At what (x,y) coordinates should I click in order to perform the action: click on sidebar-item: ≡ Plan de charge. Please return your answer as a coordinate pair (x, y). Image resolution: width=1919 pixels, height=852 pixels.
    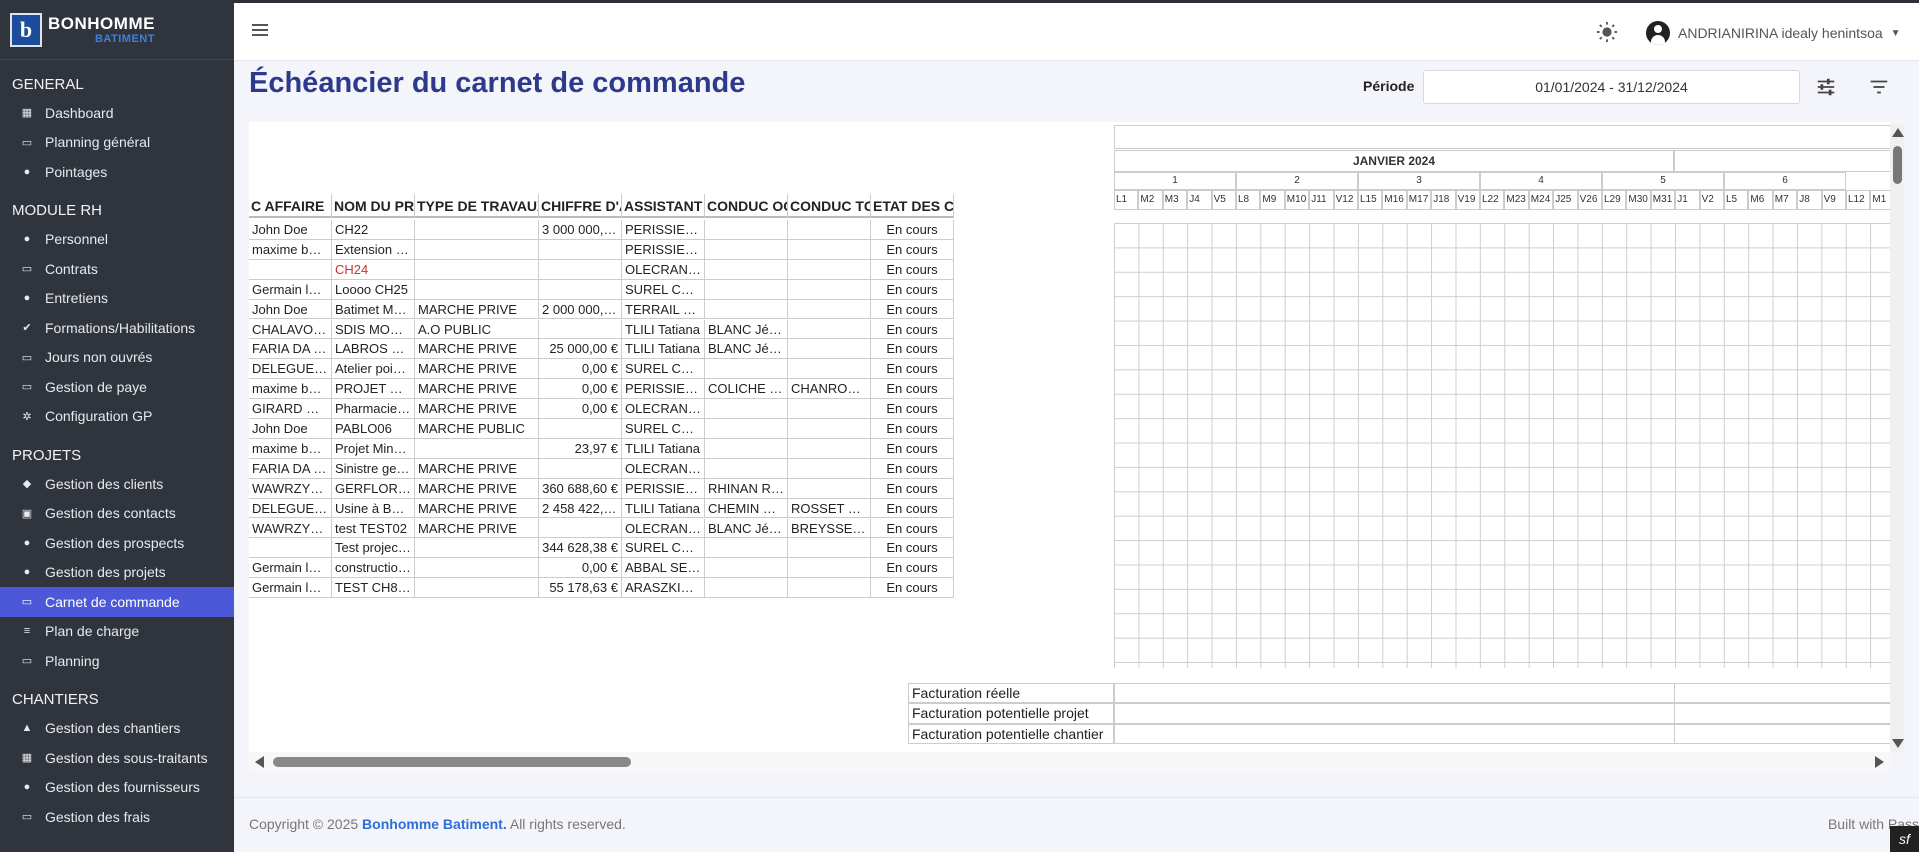
    Looking at the image, I should click on (117, 632).